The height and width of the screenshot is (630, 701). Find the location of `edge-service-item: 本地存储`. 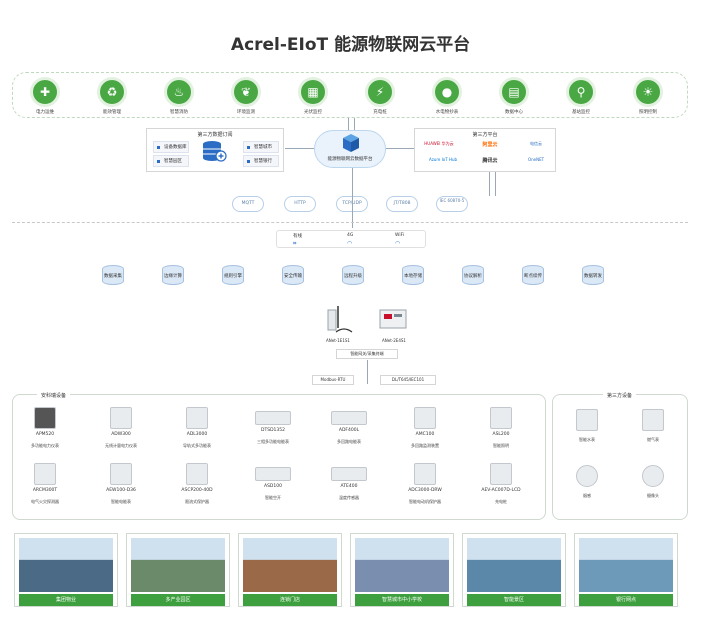

edge-service-item: 本地存储 is located at coordinates (413, 276).